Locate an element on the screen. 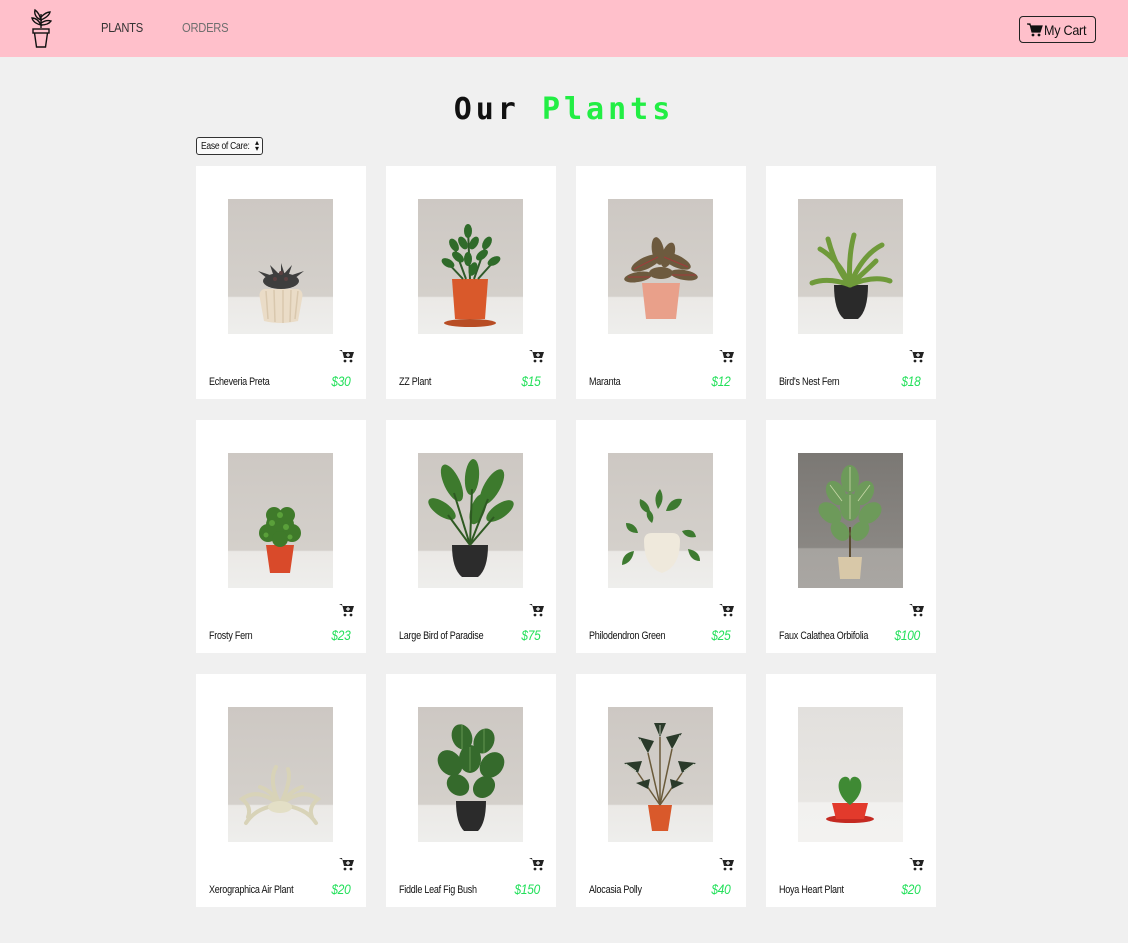 Image resolution: width=1128 pixels, height=943 pixels. product-name: Large Bird of Paradise is located at coordinates (441, 636).